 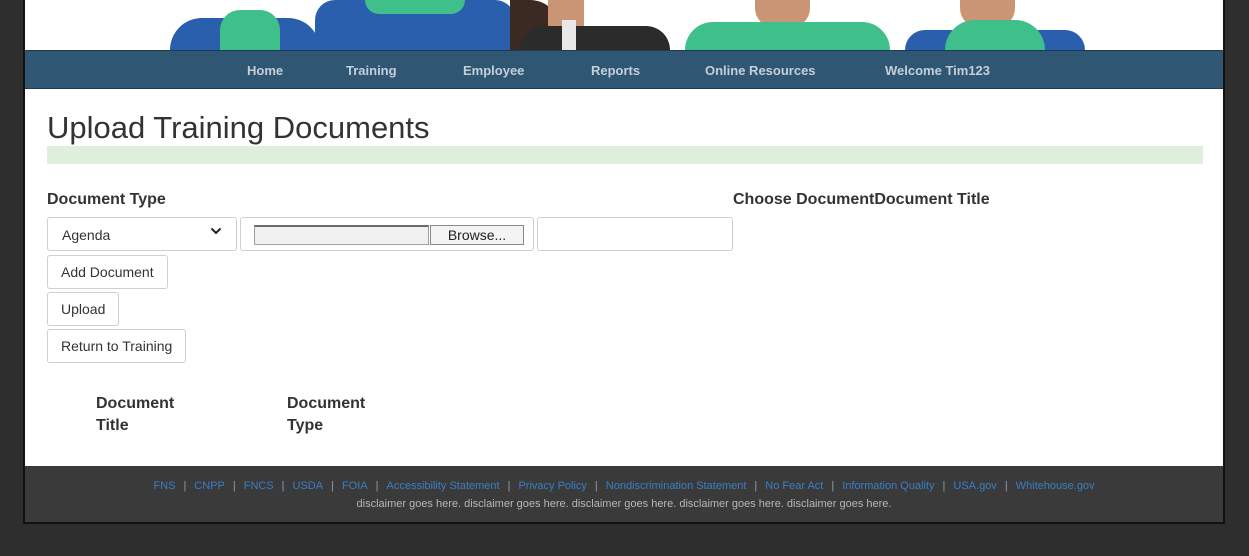 I want to click on footer-link-fns: FNS, so click(x=164, y=486).